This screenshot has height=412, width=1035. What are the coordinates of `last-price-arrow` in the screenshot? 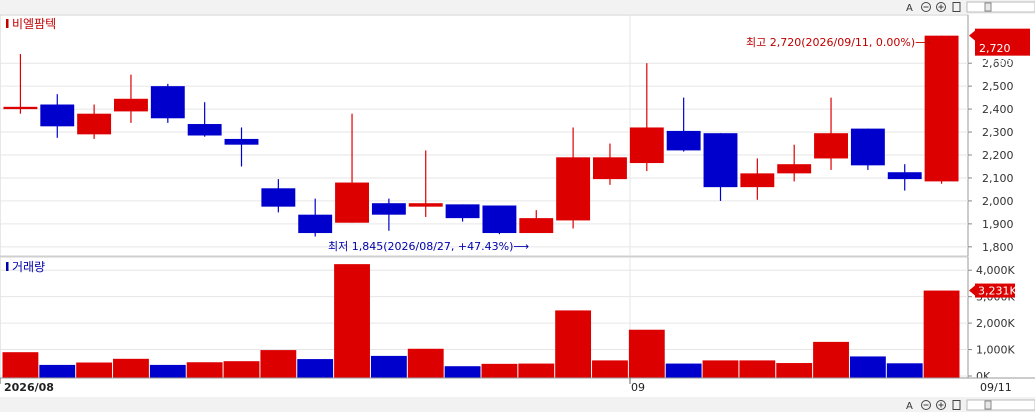 It's located at (972, 35).